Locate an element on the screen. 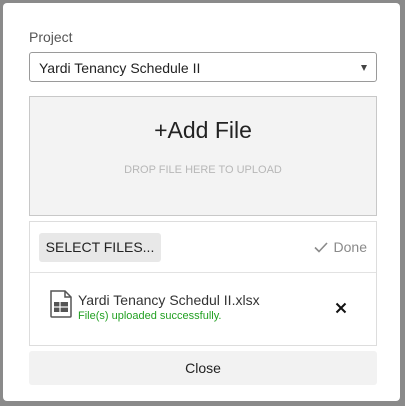 Image resolution: width=405 pixels, height=406 pixels. close-button: Close is located at coordinates (203, 368).